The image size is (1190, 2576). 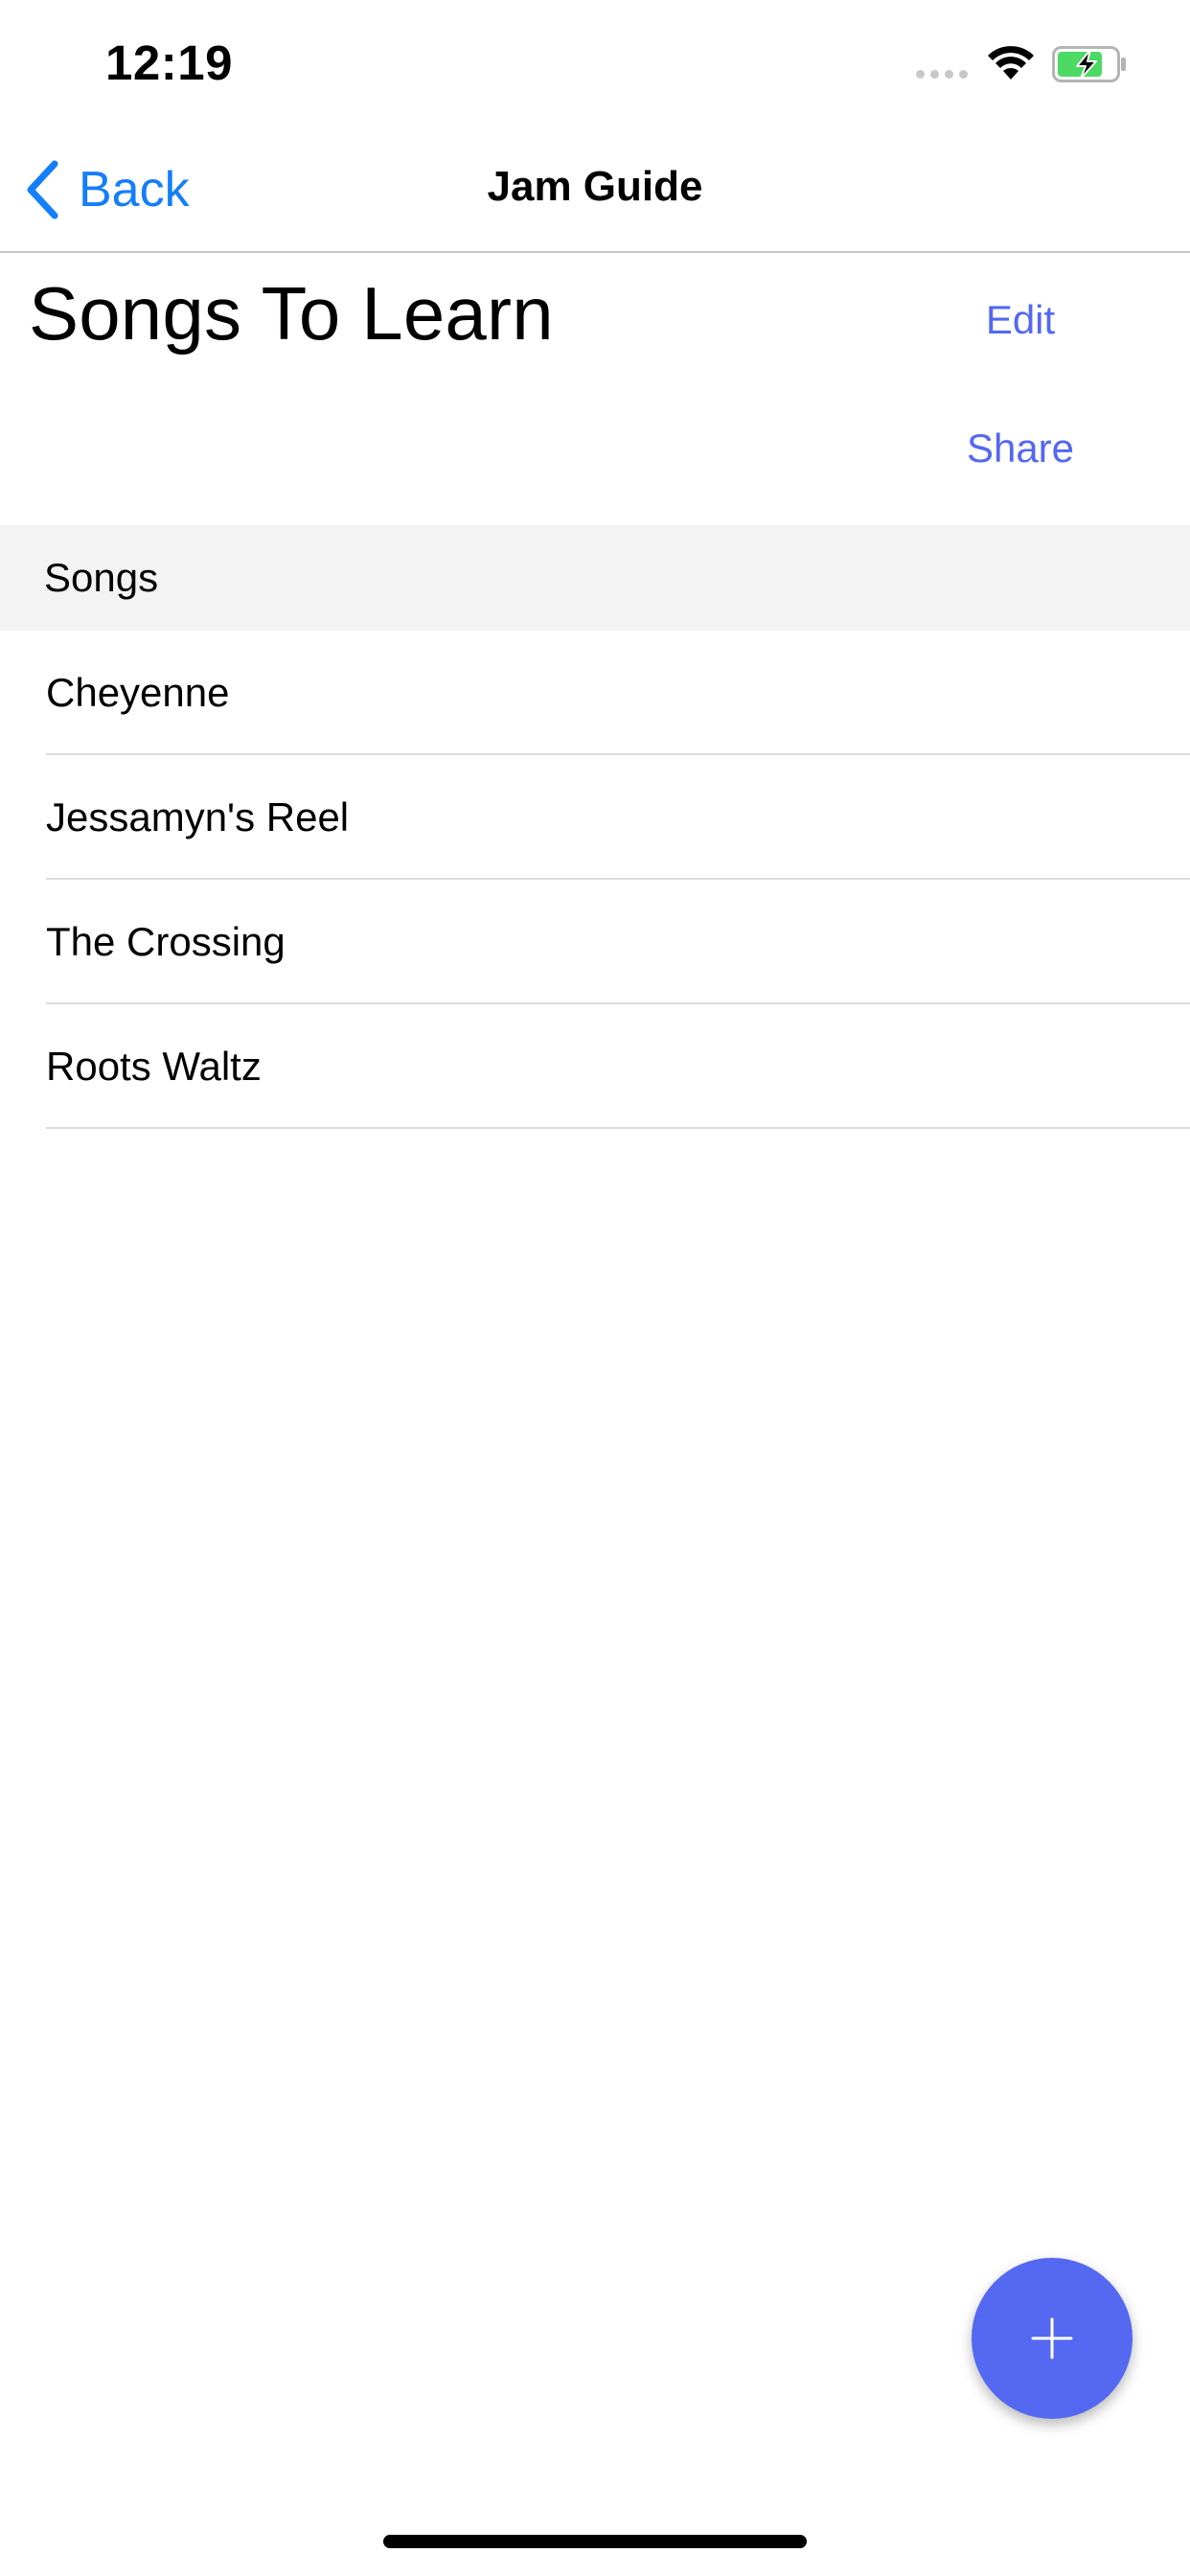 What do you see at coordinates (942, 74) in the screenshot?
I see `signal-dots-icon` at bounding box center [942, 74].